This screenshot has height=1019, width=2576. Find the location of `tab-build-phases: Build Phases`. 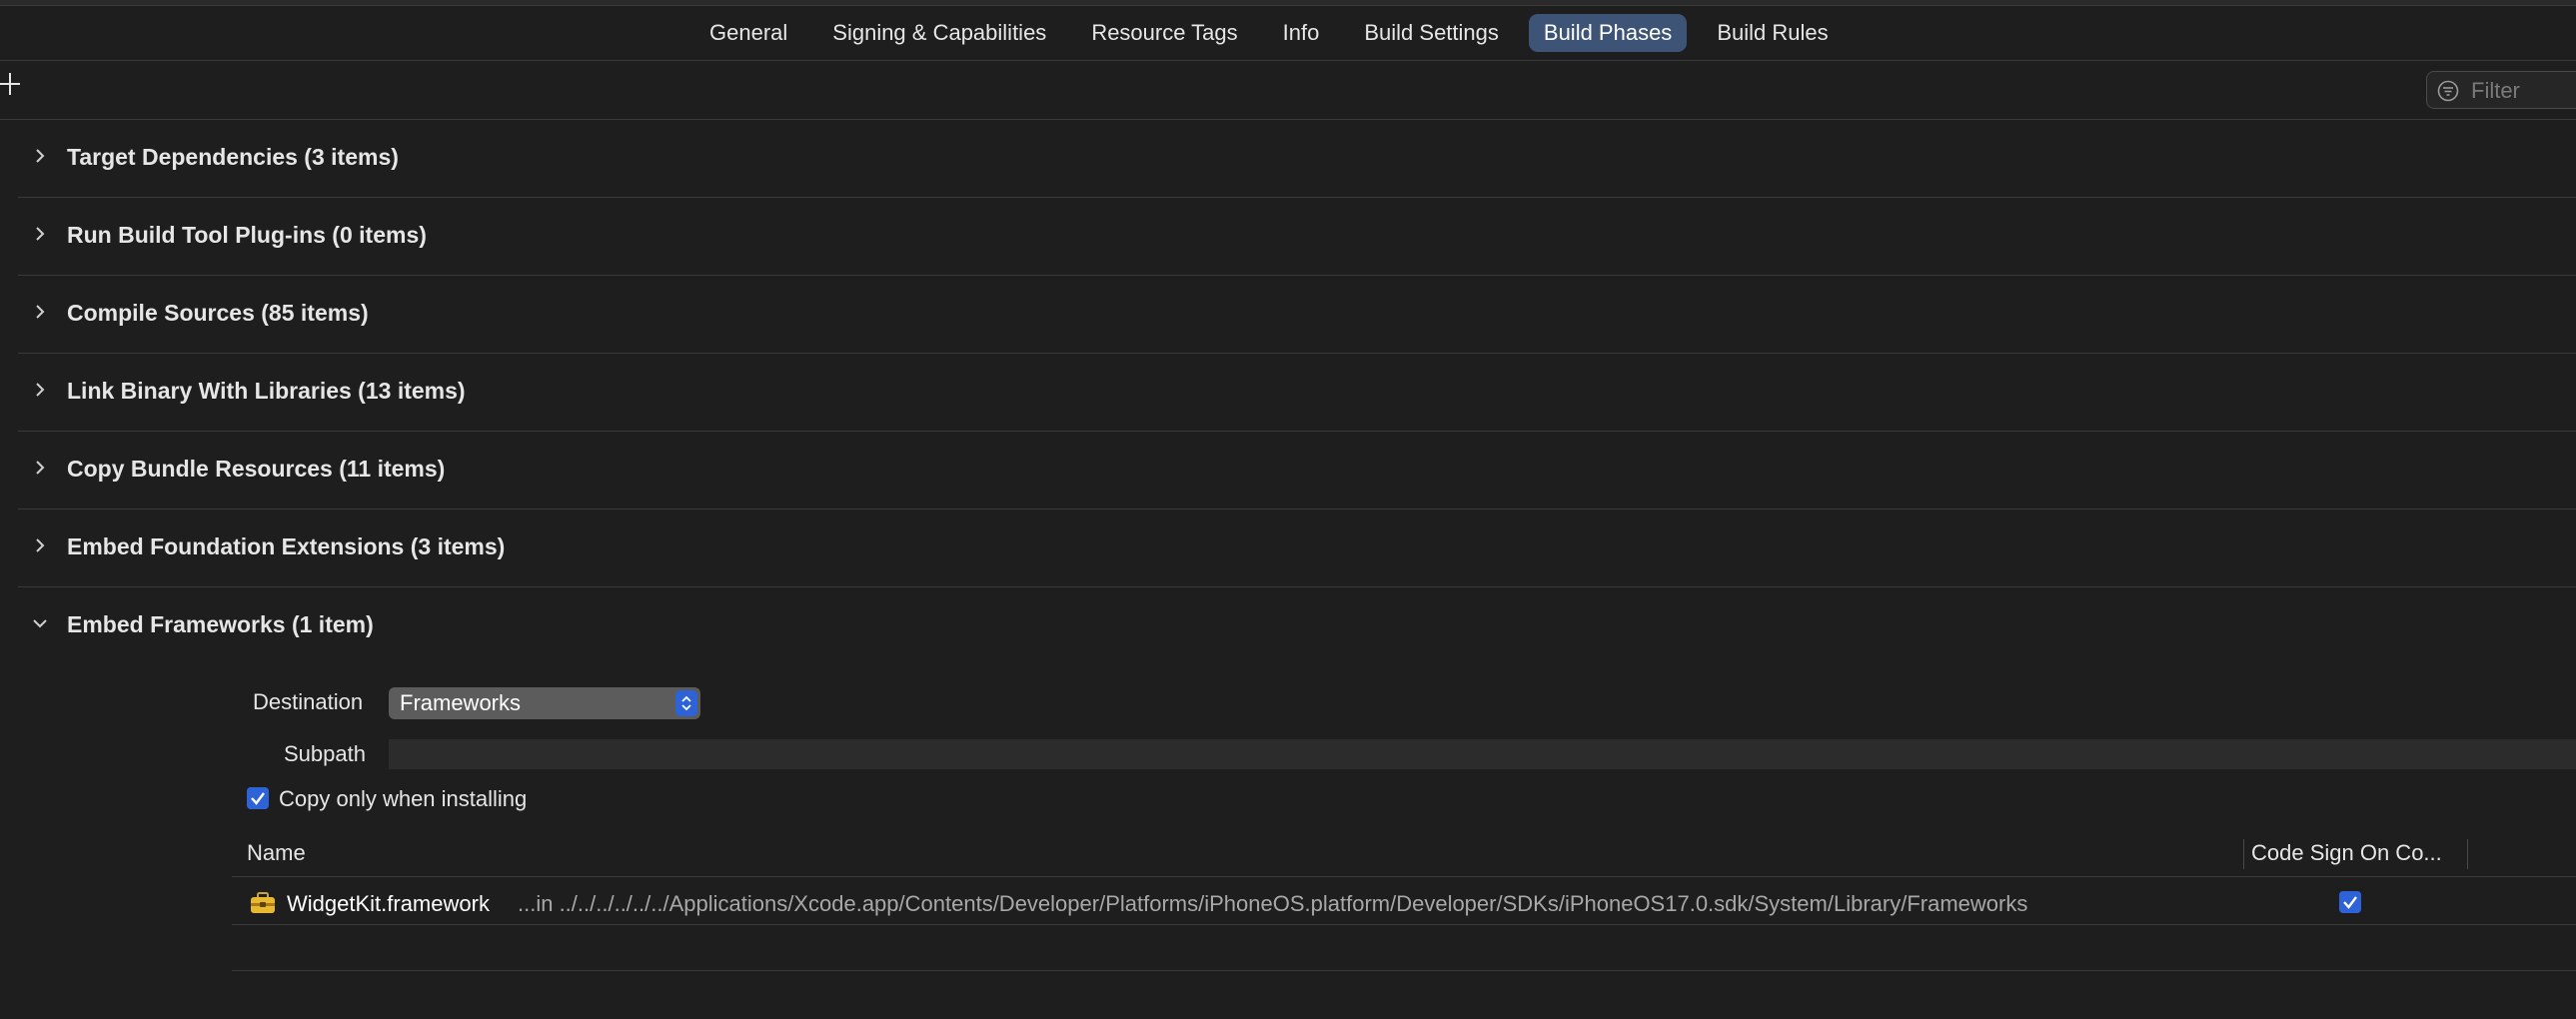

tab-build-phases: Build Phases is located at coordinates (1608, 33).